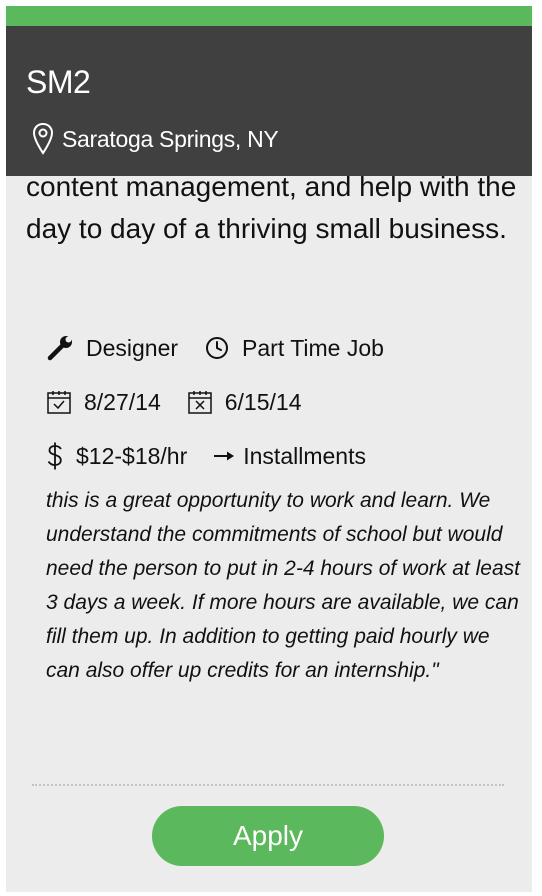 This screenshot has width=542, height=896. Describe the element at coordinates (269, 16) in the screenshot. I see `accent-stripe` at that location.